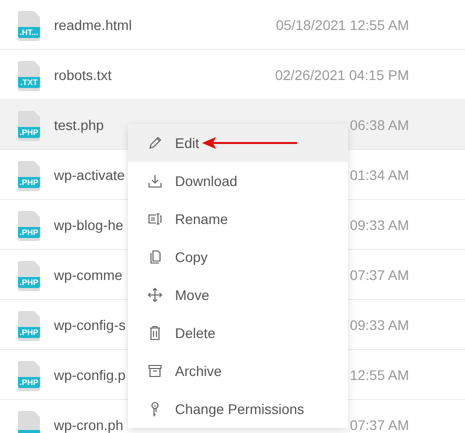 Image resolution: width=465 pixels, height=433 pixels. What do you see at coordinates (379, 374) in the screenshot?
I see `file-date: 12:55 AM` at bounding box center [379, 374].